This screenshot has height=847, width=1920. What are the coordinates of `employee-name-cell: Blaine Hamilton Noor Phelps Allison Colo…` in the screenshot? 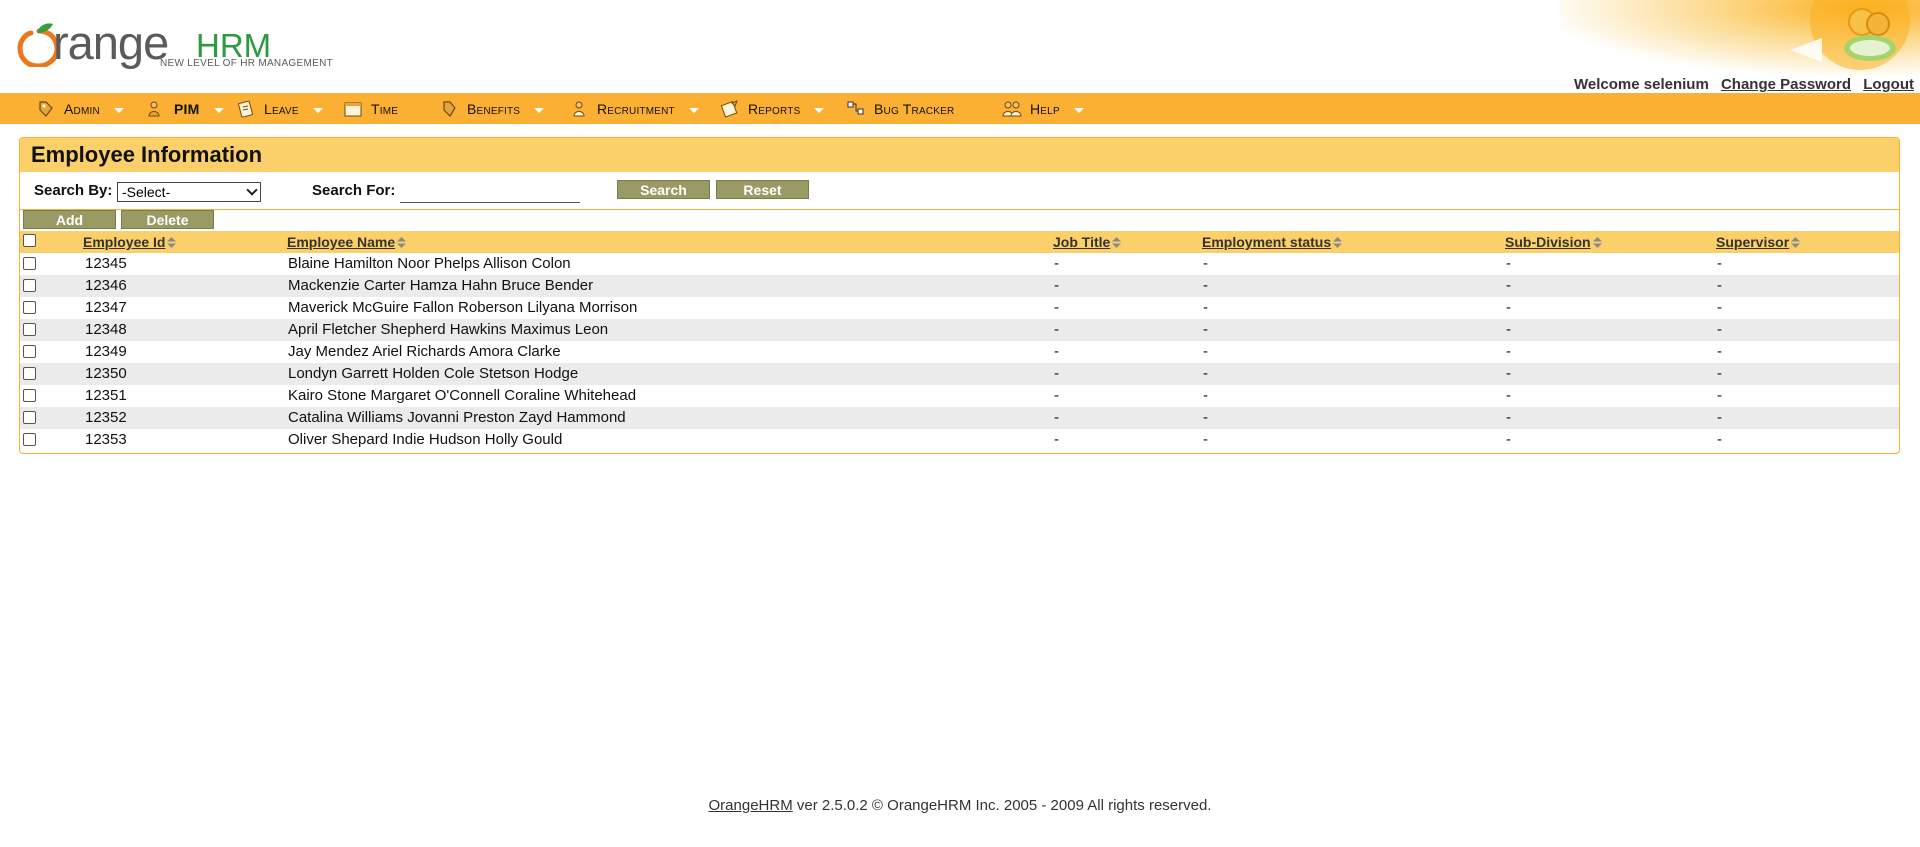 It's located at (429, 263).